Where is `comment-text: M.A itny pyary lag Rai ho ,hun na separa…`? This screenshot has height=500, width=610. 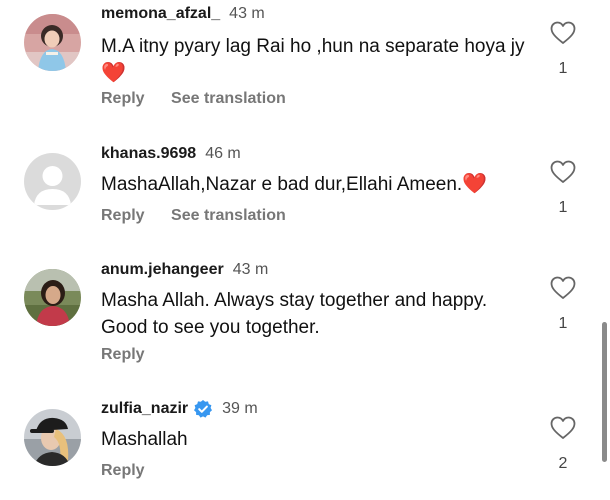
comment-text: M.A itny pyary lag Rai ho ,hun na separa… is located at coordinates (316, 60).